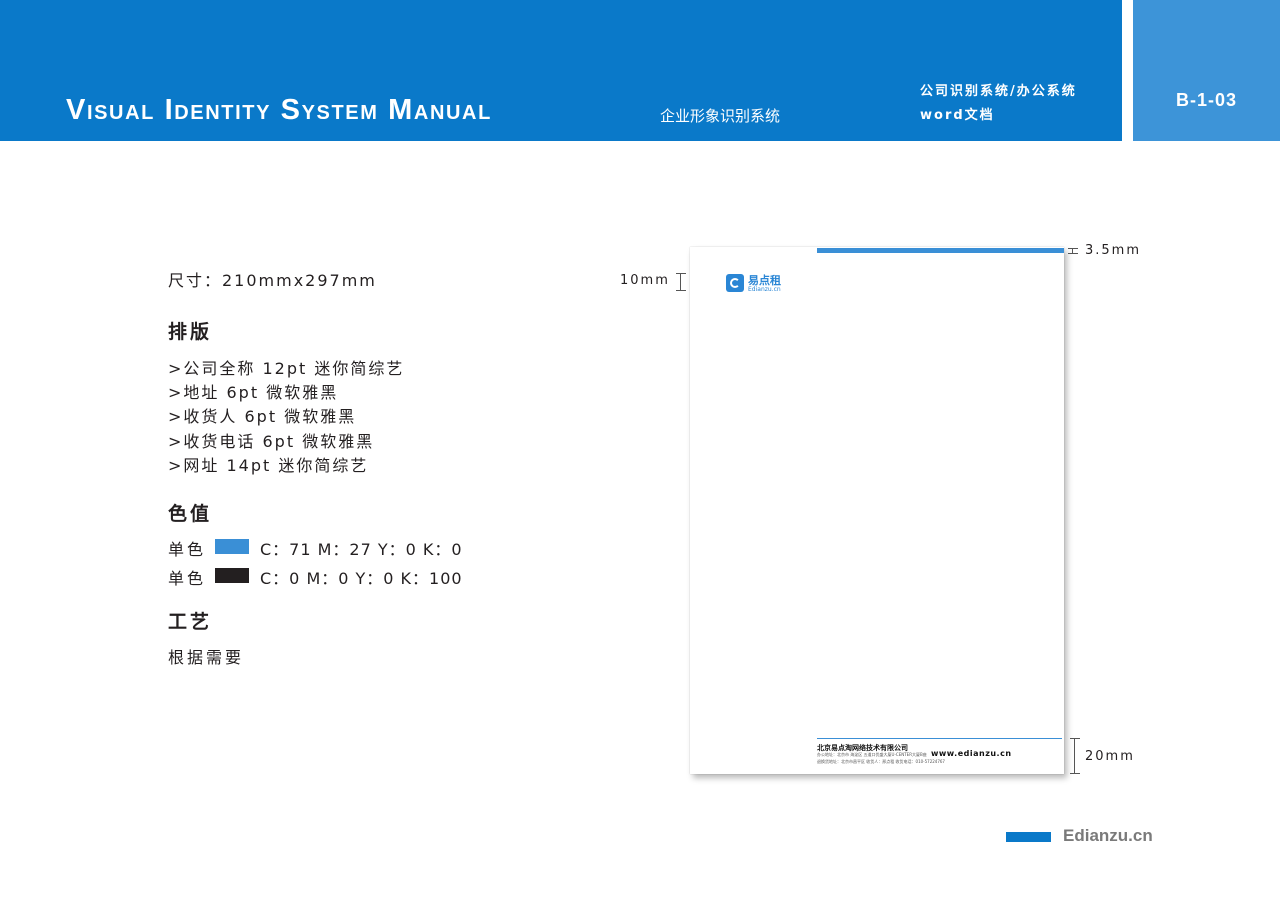  I want to click on page-code-box: B-1-03, so click(1206, 70).